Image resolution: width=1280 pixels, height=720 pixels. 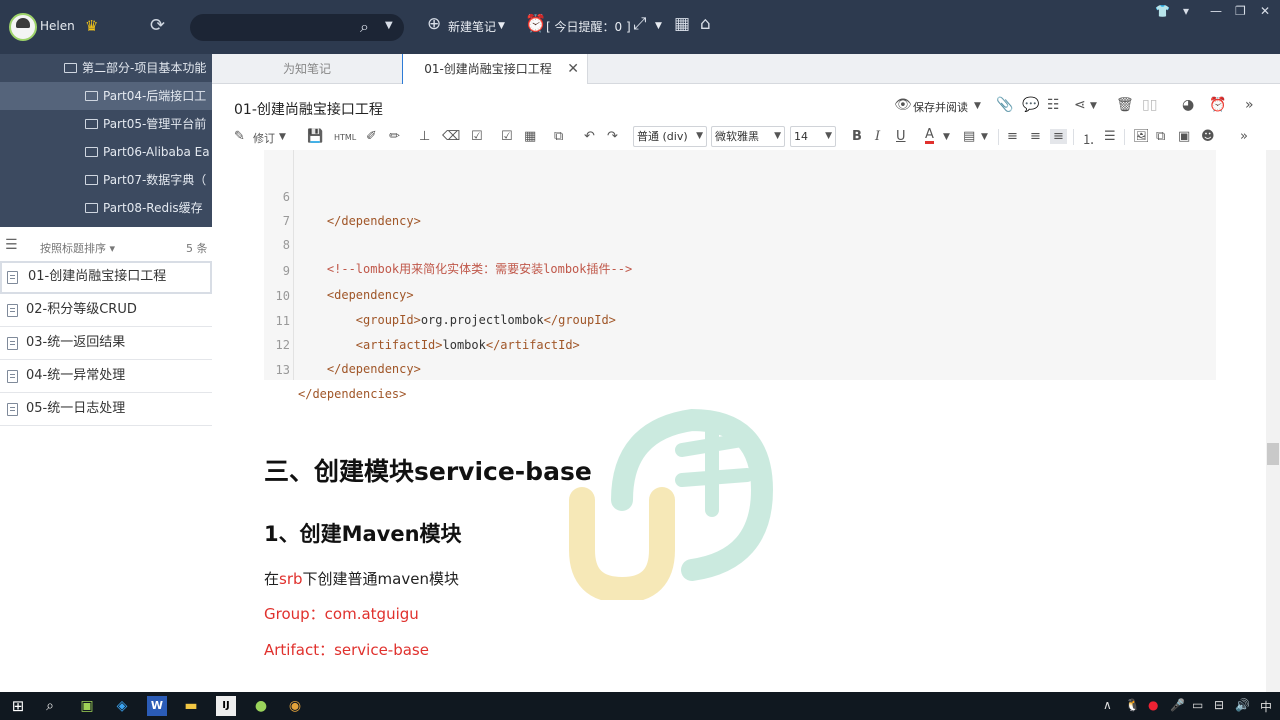 I want to click on highlight-color-icon: ▤, so click(x=969, y=136).